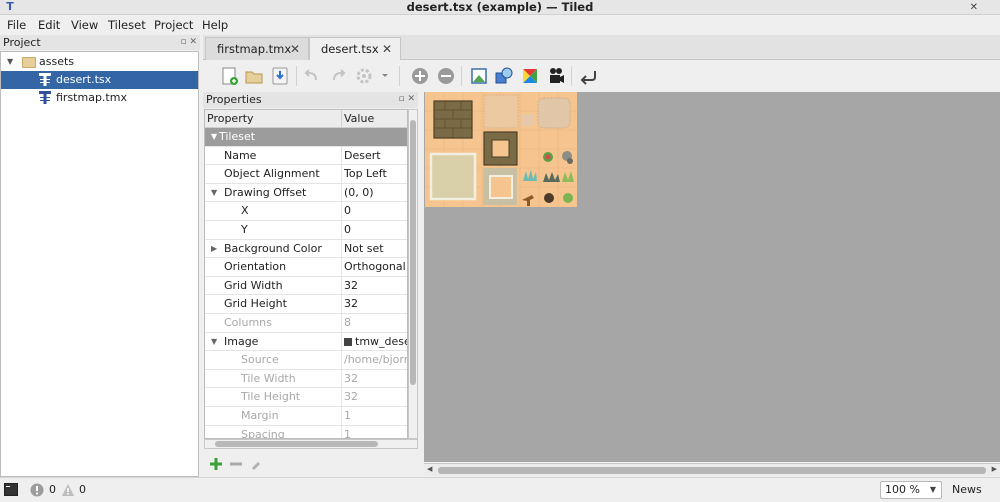  What do you see at coordinates (306, 230) in the screenshot?
I see `property-row-y: Y 0` at bounding box center [306, 230].